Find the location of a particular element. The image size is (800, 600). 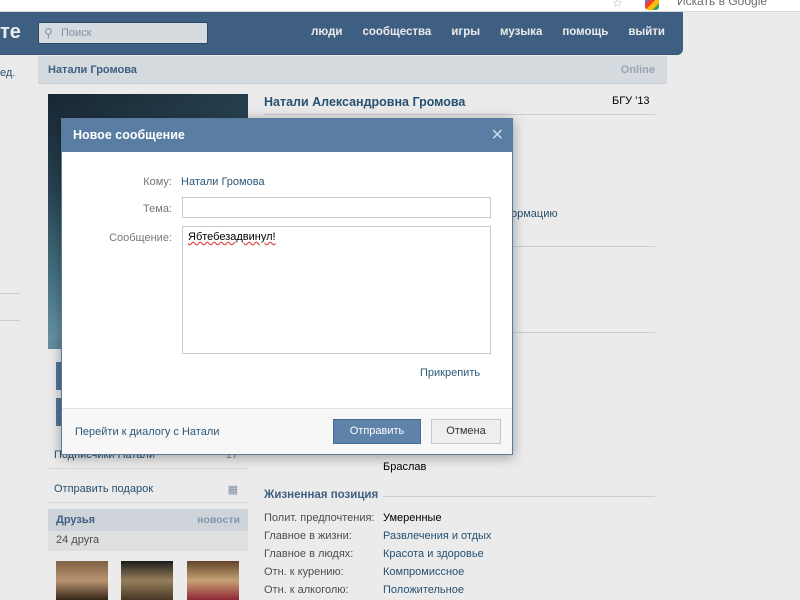

message-label: Сообщение: is located at coordinates (140, 238).